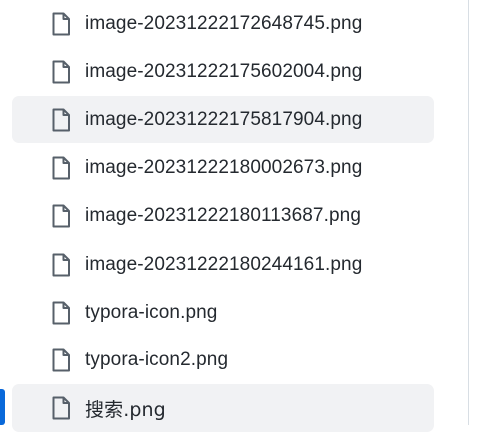 The width and height of the screenshot is (489, 432). What do you see at coordinates (223, 312) in the screenshot?
I see `file-tree-item: typora-icon.png` at bounding box center [223, 312].